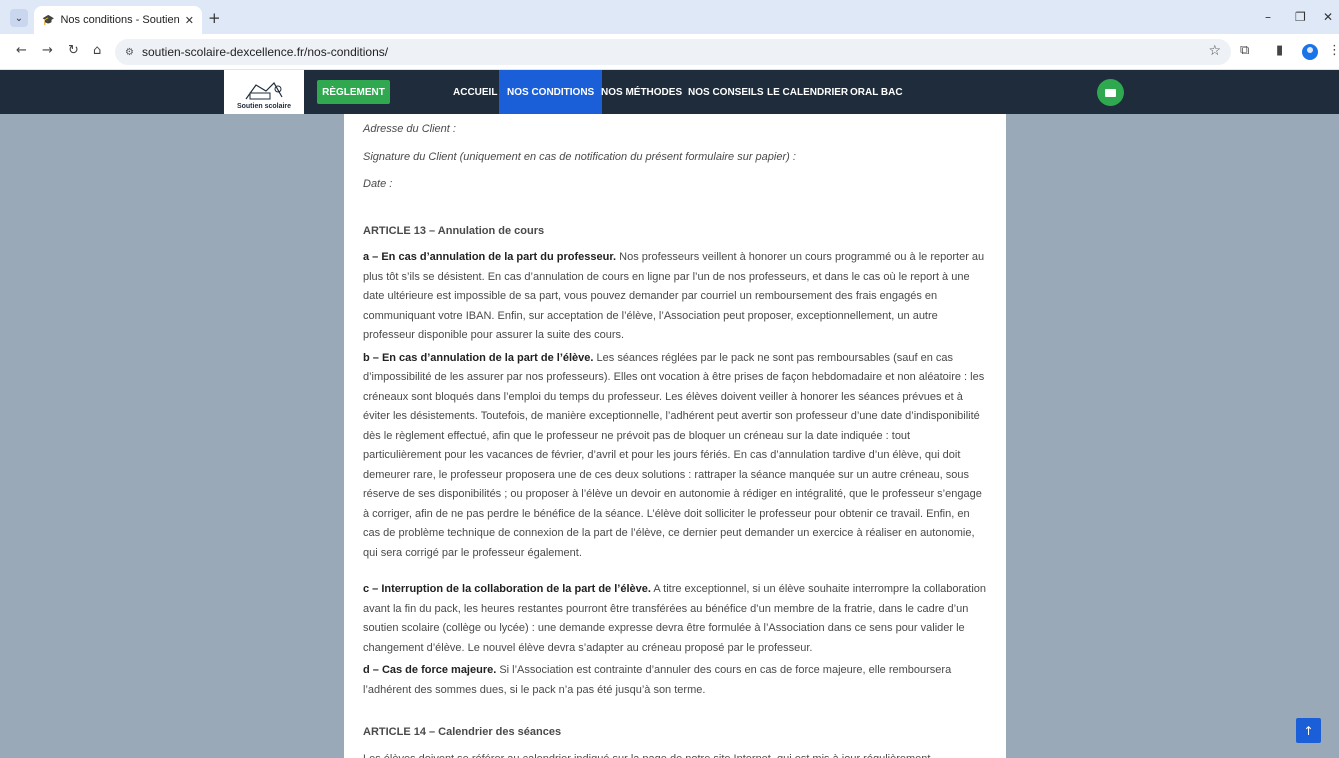  Describe the element at coordinates (430, 670) in the screenshot. I see `paragraph-d-lead: d – Cas de force majeure.` at that location.